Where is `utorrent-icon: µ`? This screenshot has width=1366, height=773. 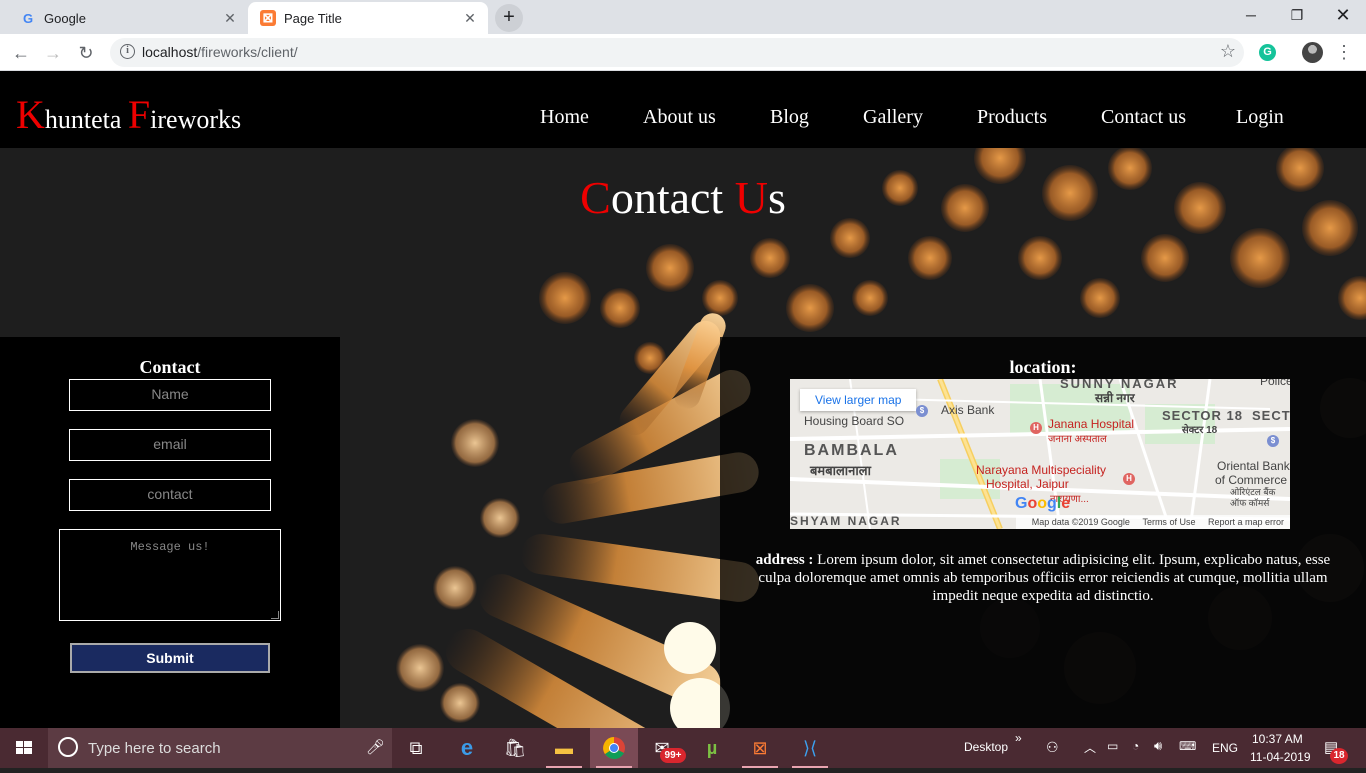 utorrent-icon: µ is located at coordinates (712, 748).